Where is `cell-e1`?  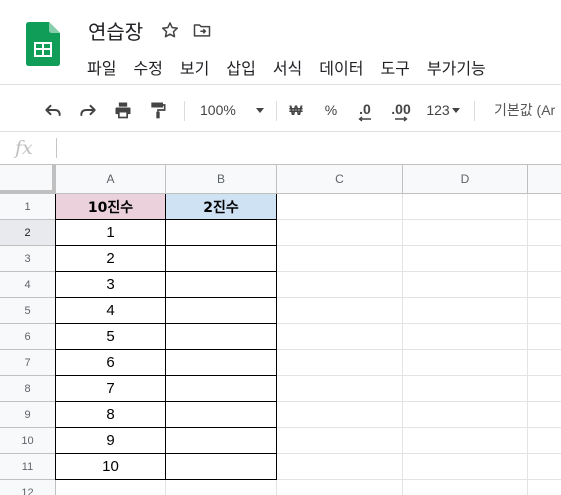 cell-e1 is located at coordinates (544, 207).